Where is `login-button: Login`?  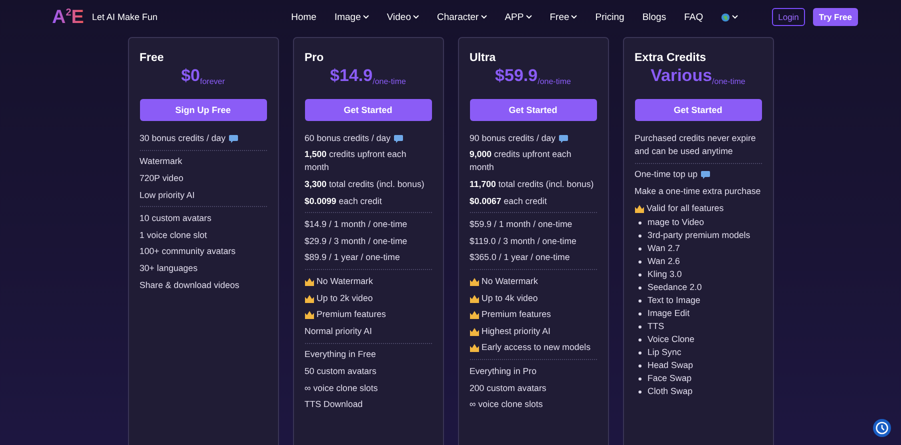 login-button: Login is located at coordinates (788, 17).